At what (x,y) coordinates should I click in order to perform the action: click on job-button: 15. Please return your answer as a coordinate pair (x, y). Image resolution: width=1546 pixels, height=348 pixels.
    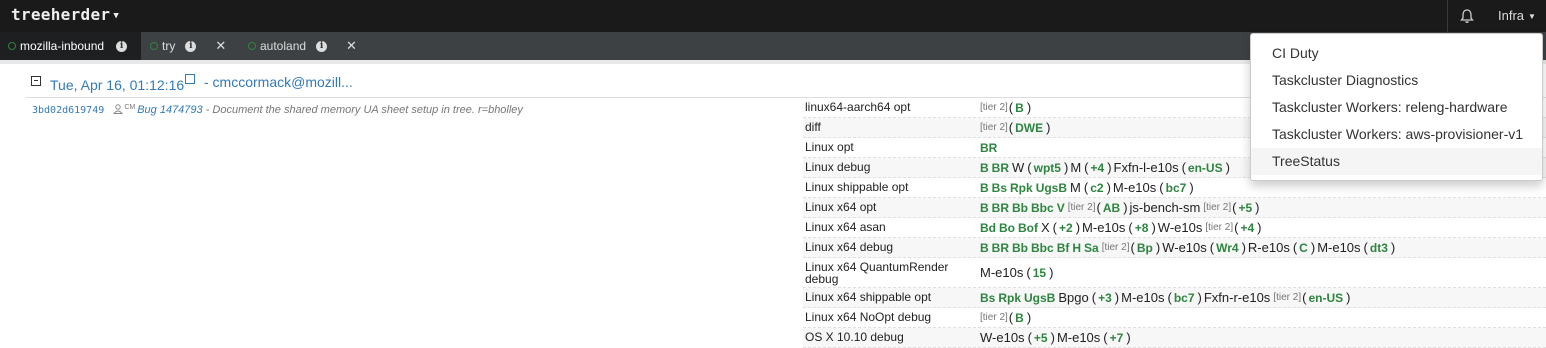
    Looking at the image, I should click on (1039, 273).